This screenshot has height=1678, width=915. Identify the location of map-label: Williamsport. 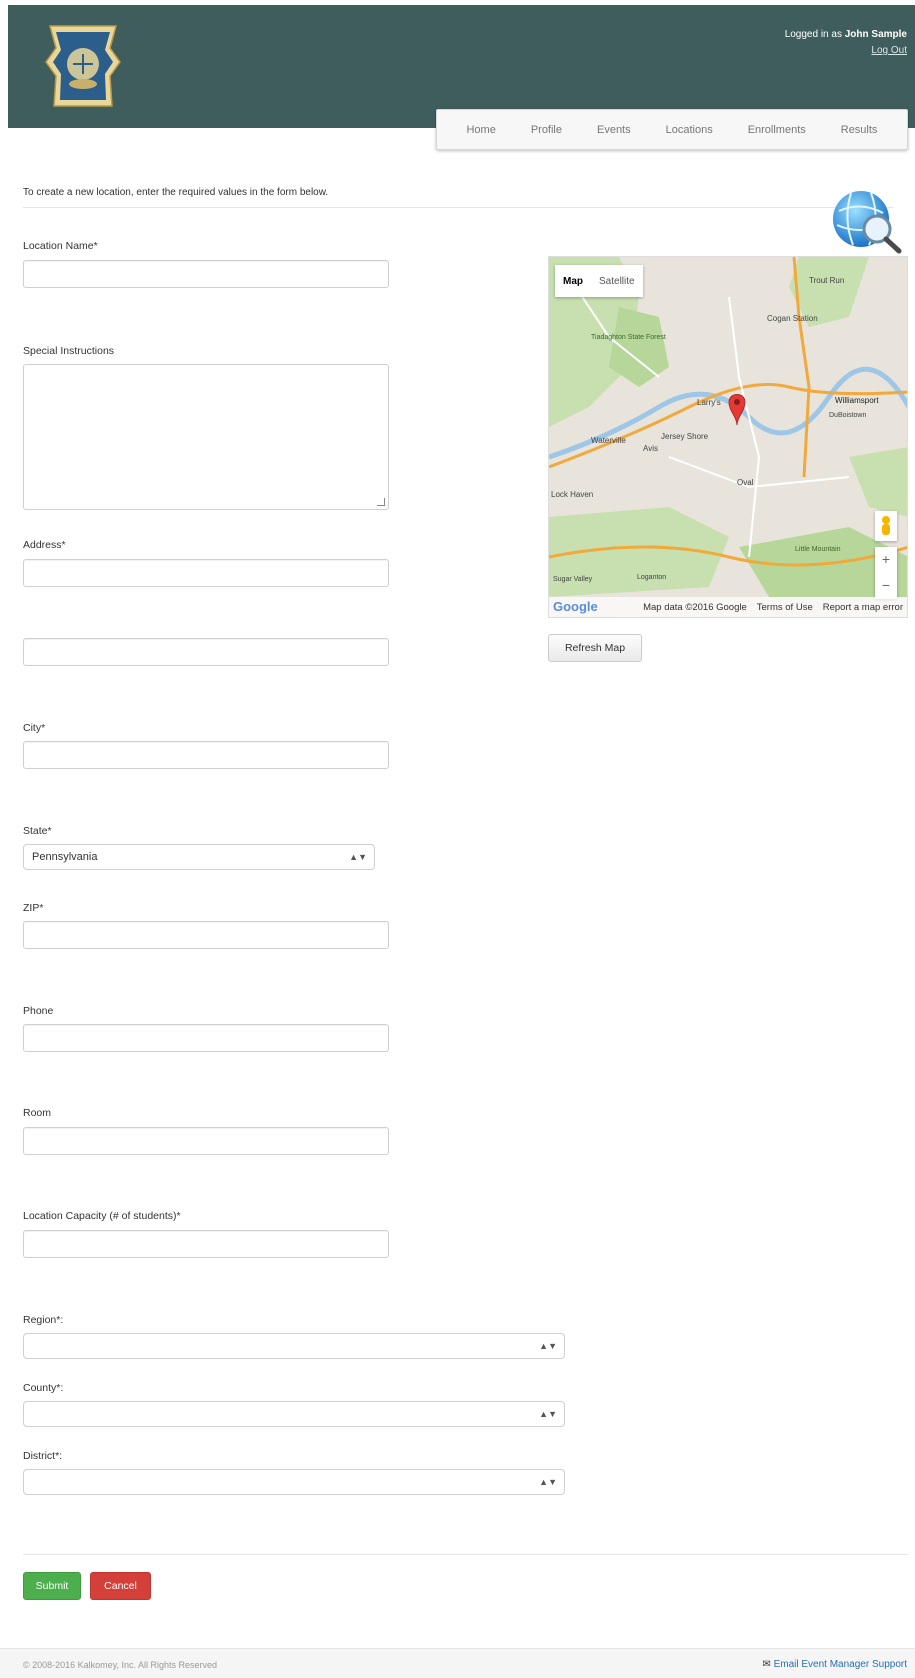
(857, 400).